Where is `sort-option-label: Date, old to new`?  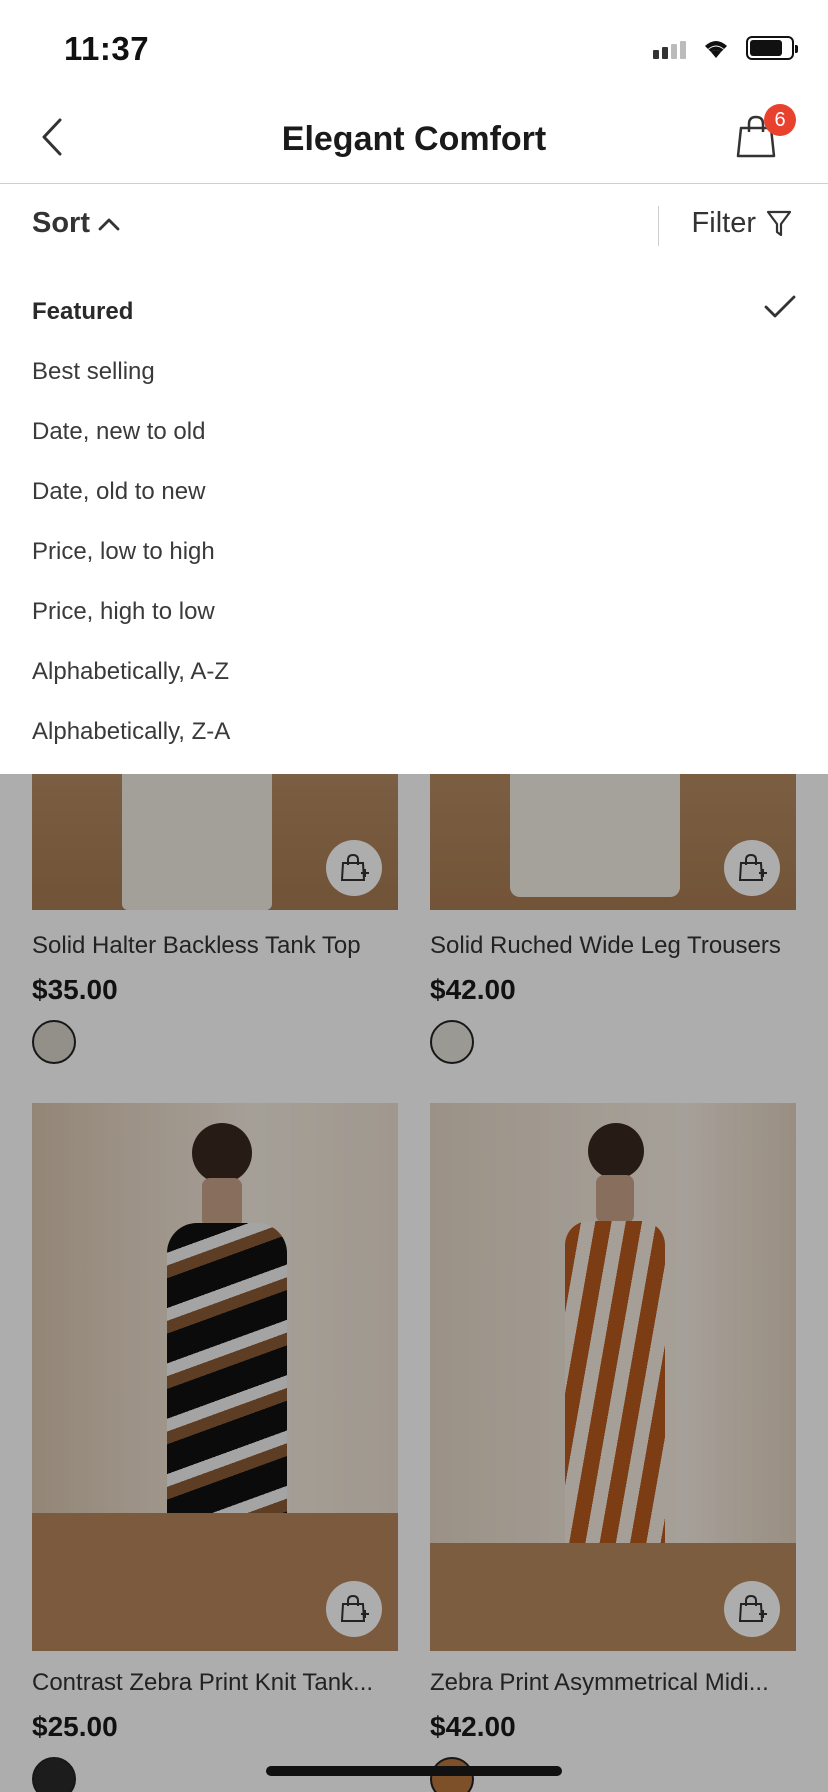 sort-option-label: Date, old to new is located at coordinates (119, 491).